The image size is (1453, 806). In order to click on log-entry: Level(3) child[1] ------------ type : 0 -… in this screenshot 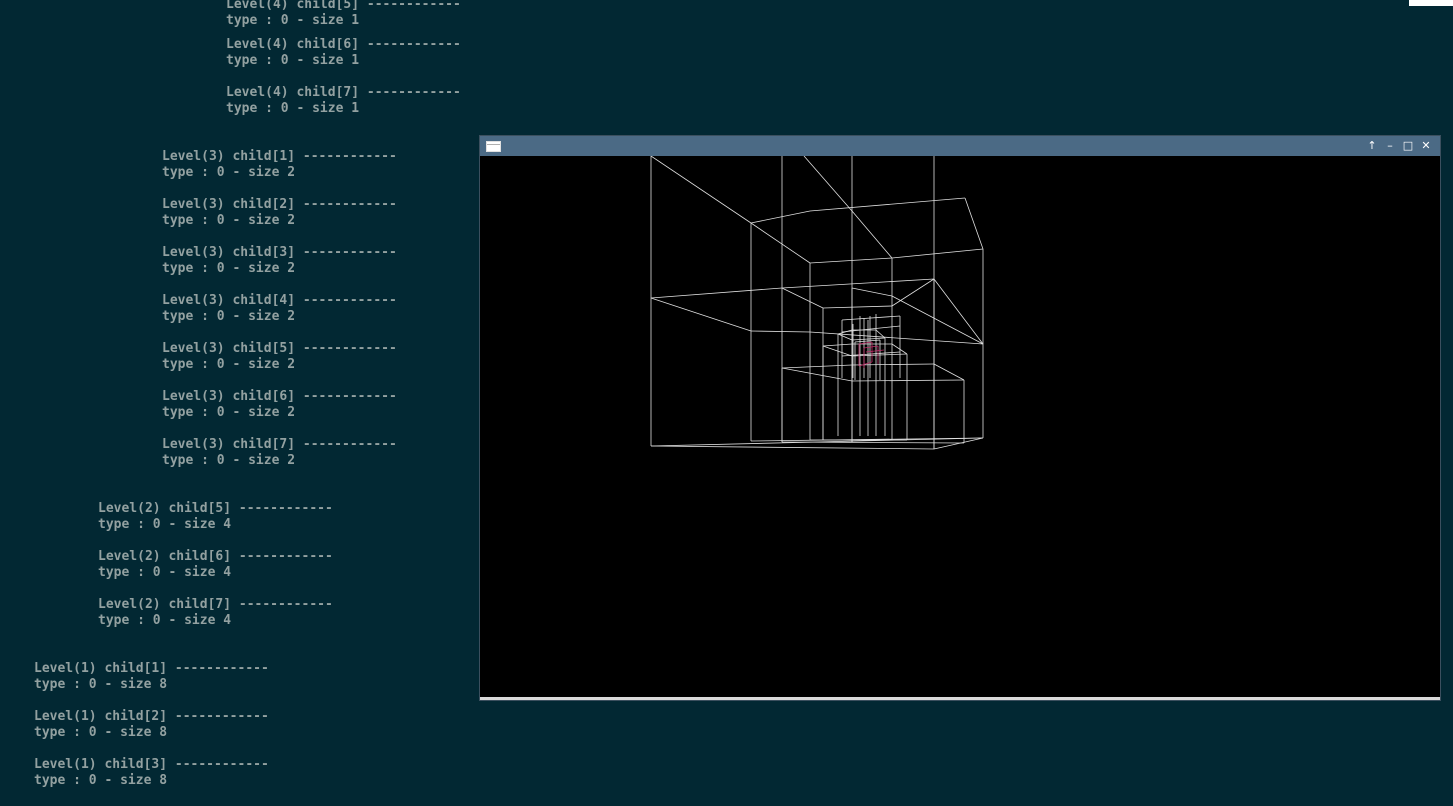, I will do `click(279, 165)`.